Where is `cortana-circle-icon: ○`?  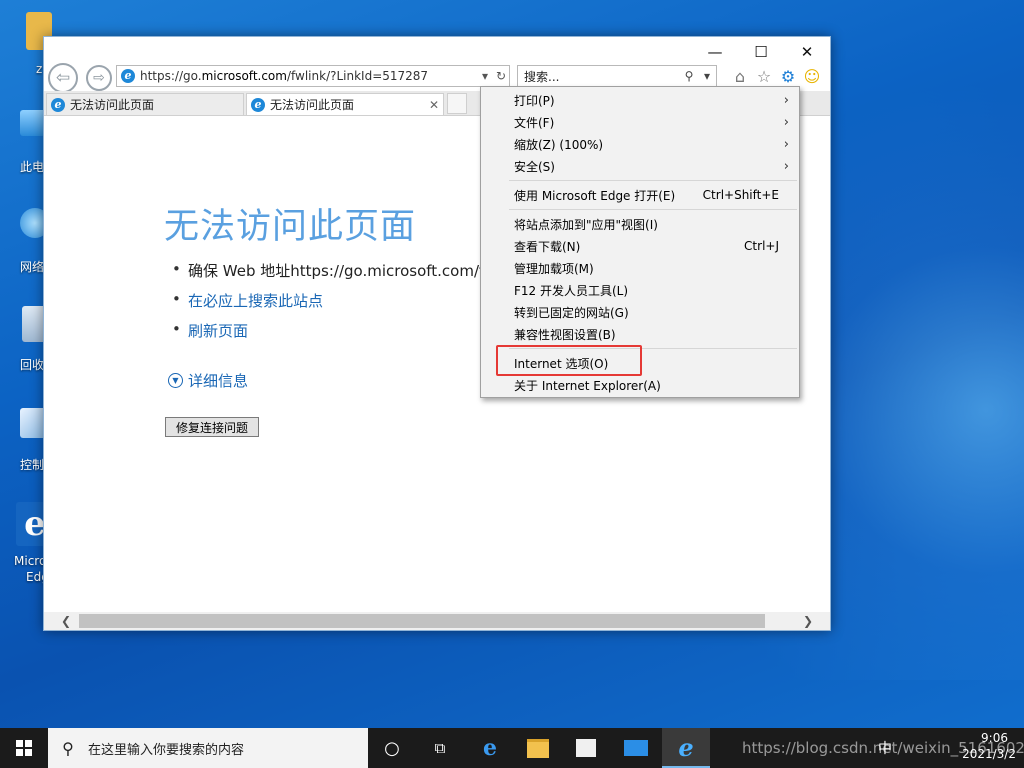
cortana-circle-icon: ○ is located at coordinates (392, 748).